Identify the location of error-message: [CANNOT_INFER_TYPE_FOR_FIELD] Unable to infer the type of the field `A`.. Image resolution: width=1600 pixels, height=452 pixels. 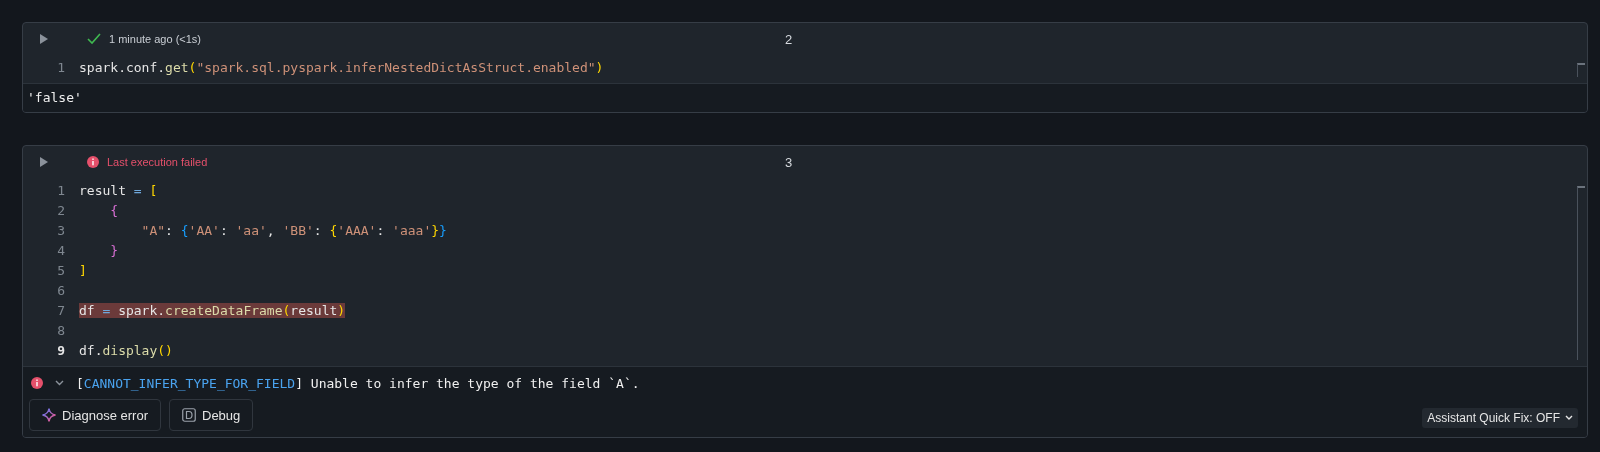
(358, 383).